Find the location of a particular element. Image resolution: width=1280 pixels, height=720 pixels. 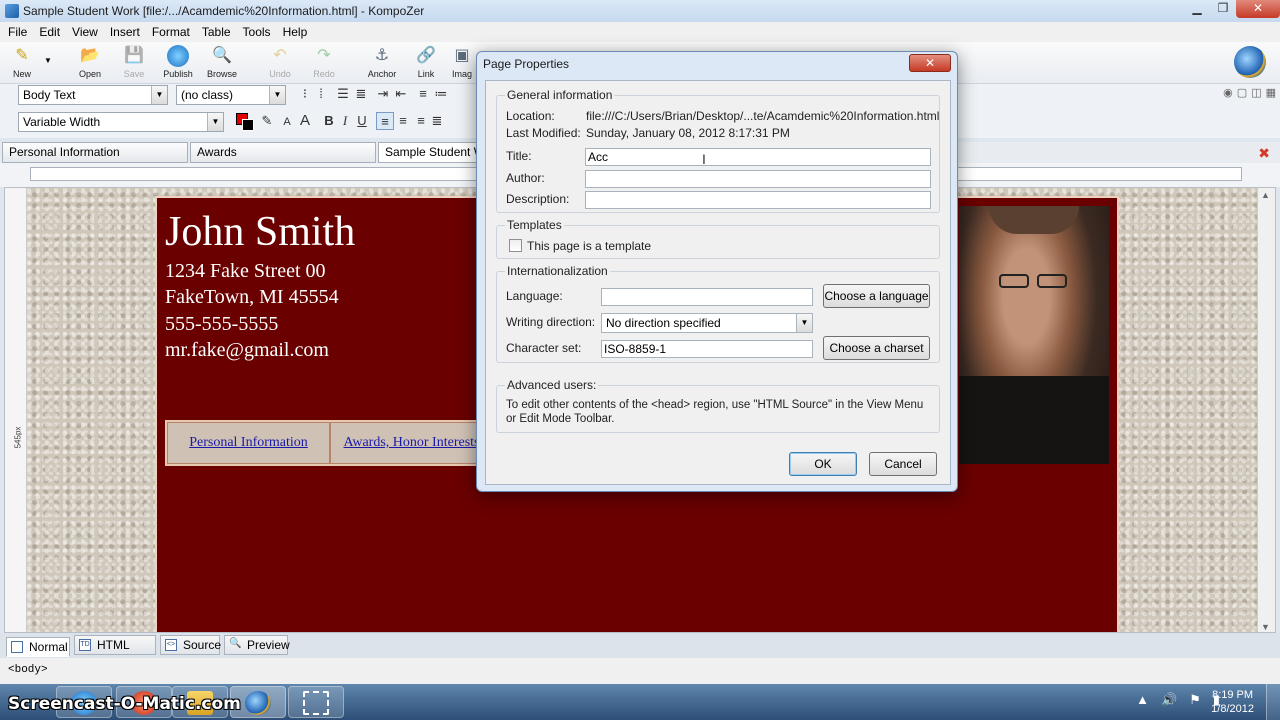

tab-sample-student-work: Sample Student Wo is located at coordinates (428, 152).